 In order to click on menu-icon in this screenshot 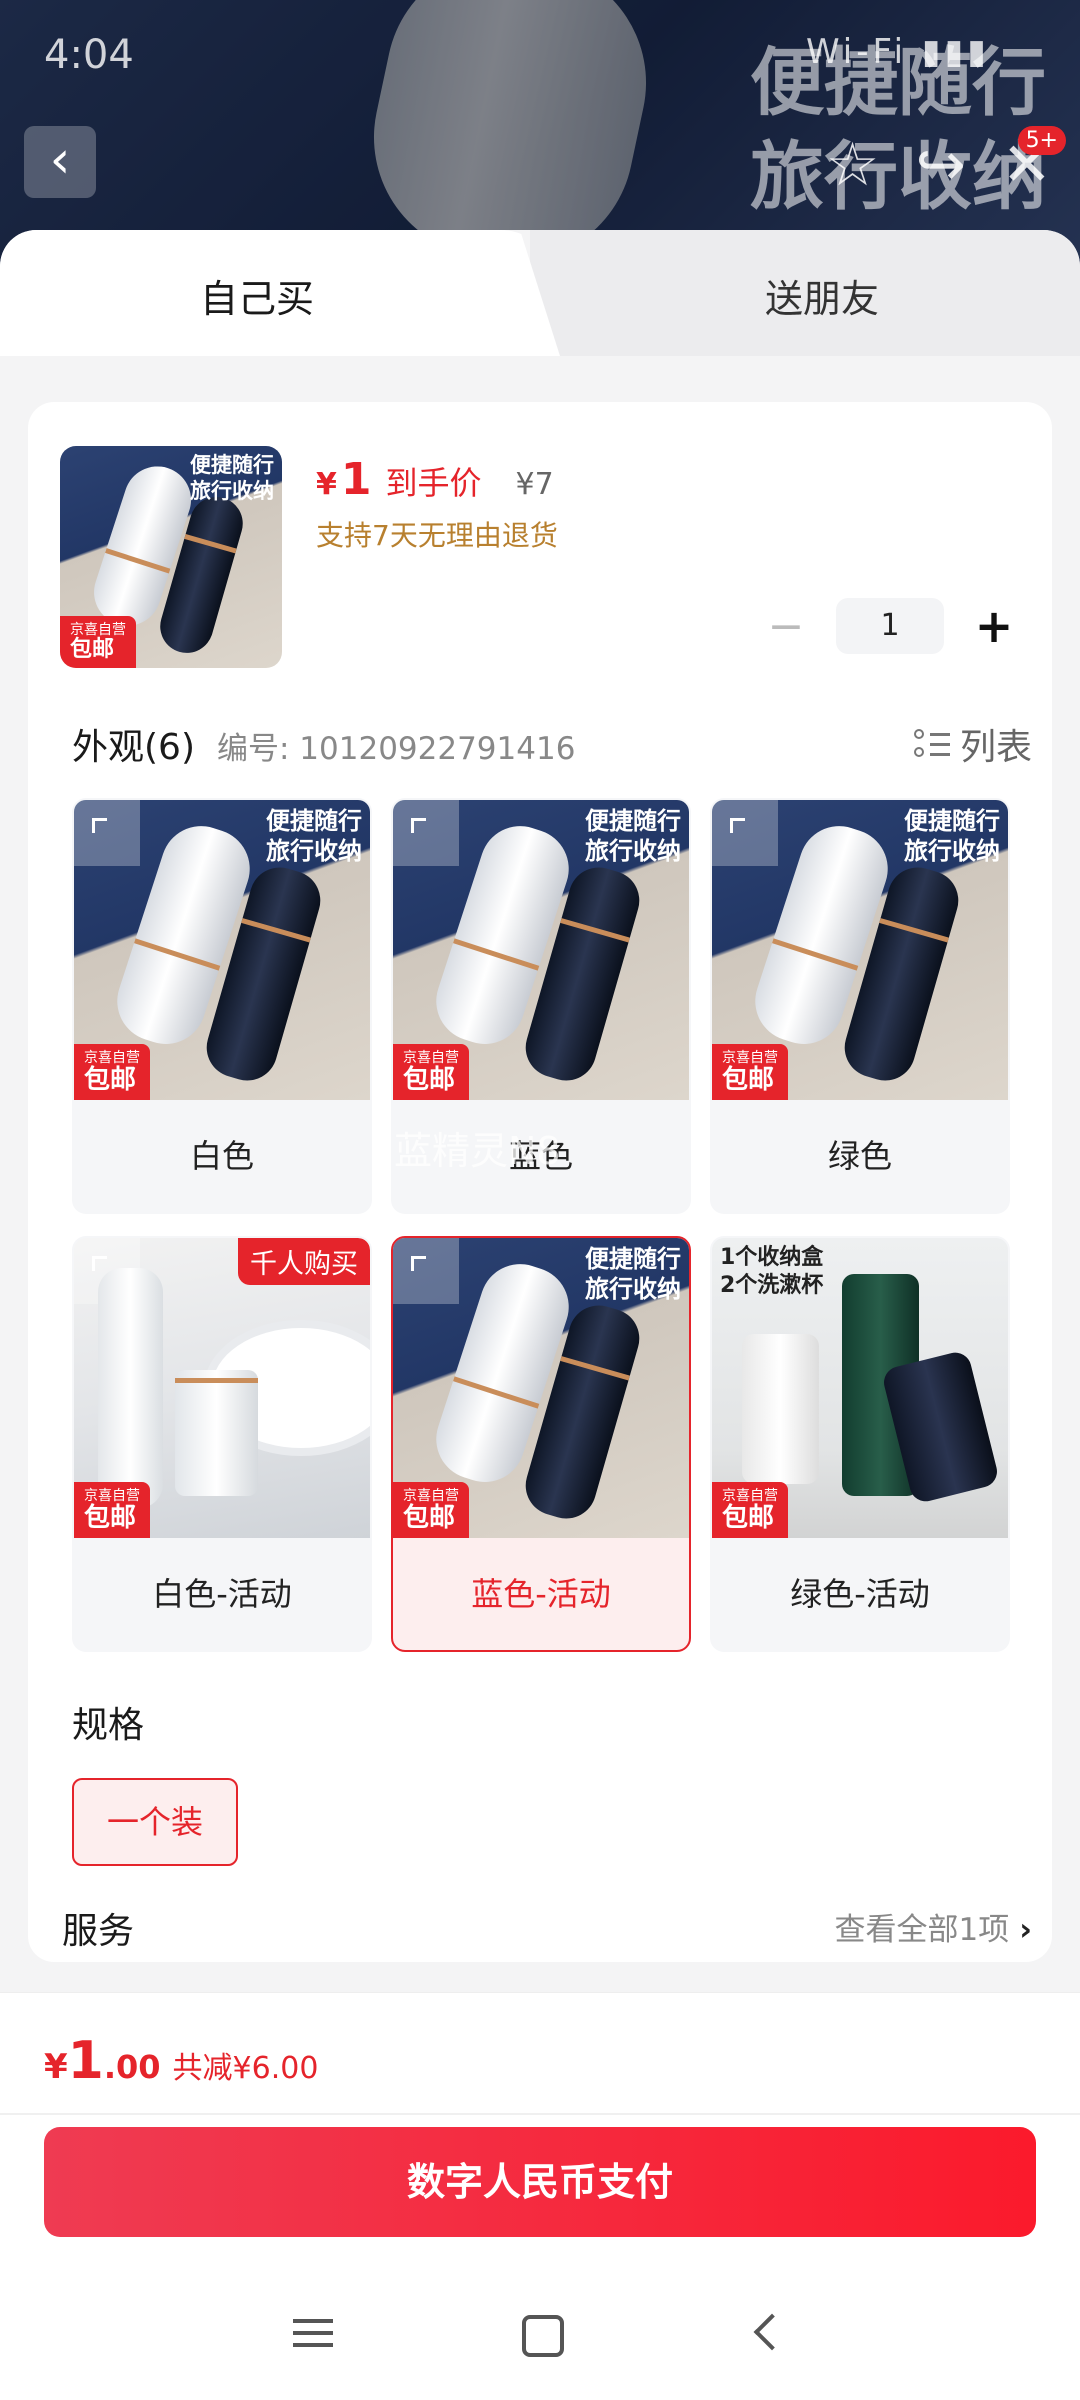, I will do `click(313, 2333)`.